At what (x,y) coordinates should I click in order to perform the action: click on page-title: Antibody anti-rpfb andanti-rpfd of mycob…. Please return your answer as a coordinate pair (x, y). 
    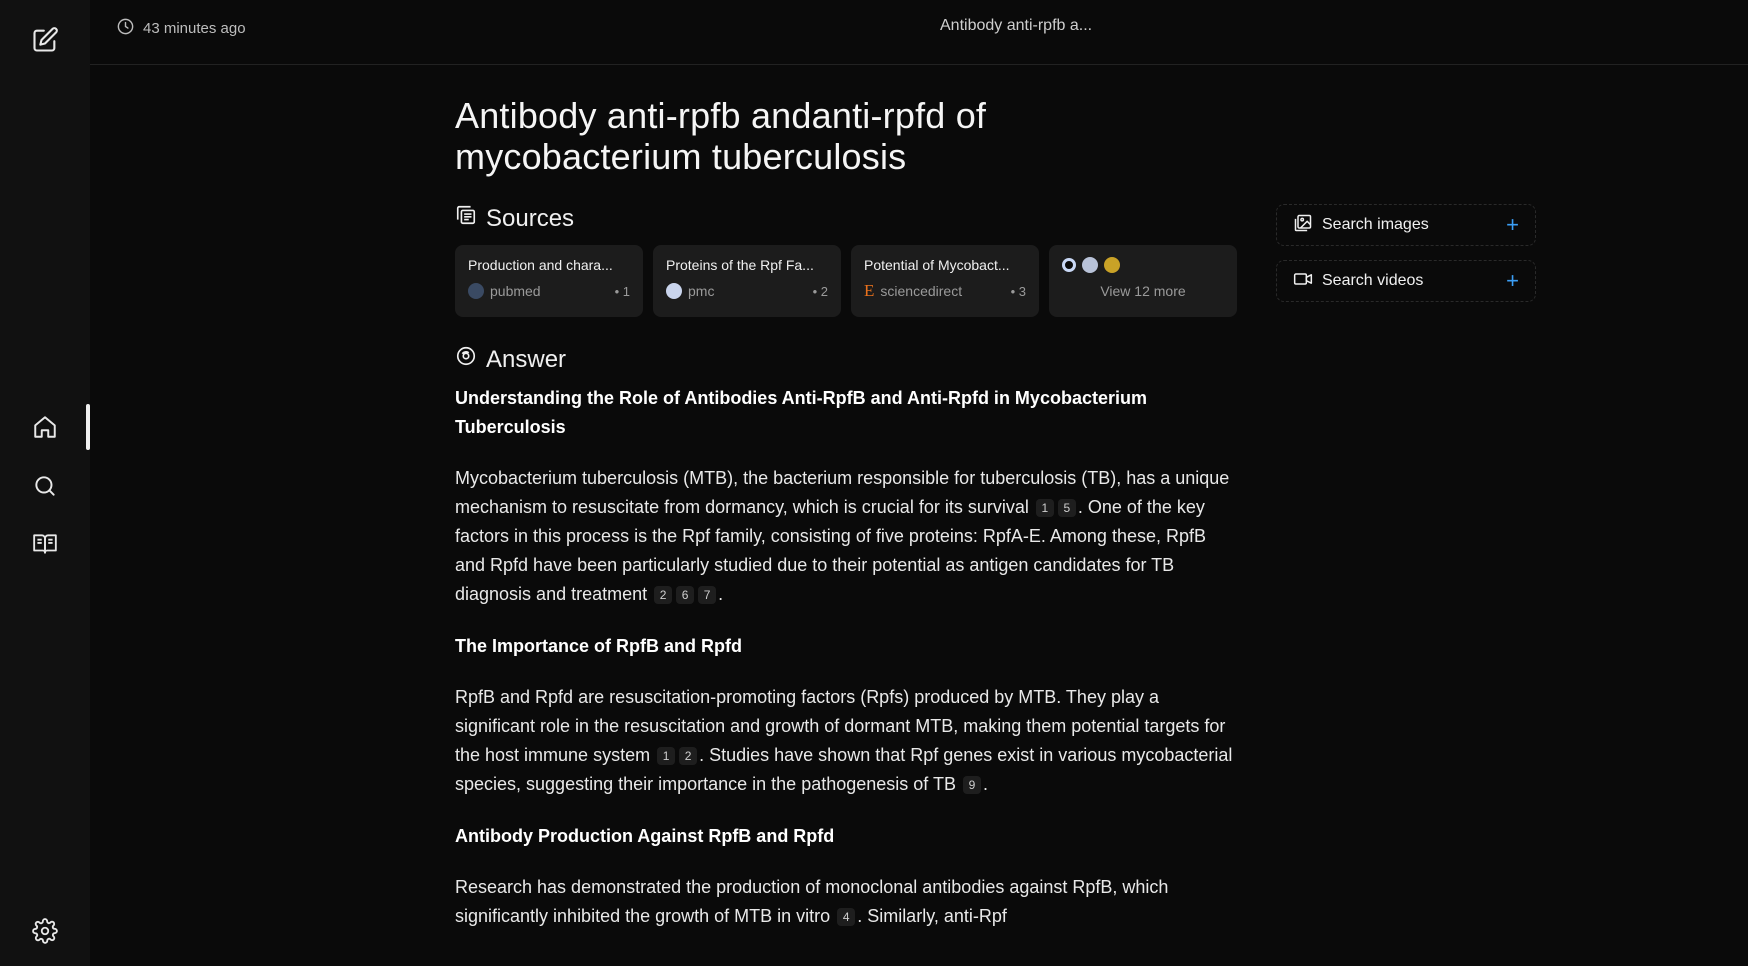
    Looking at the image, I should click on (721, 136).